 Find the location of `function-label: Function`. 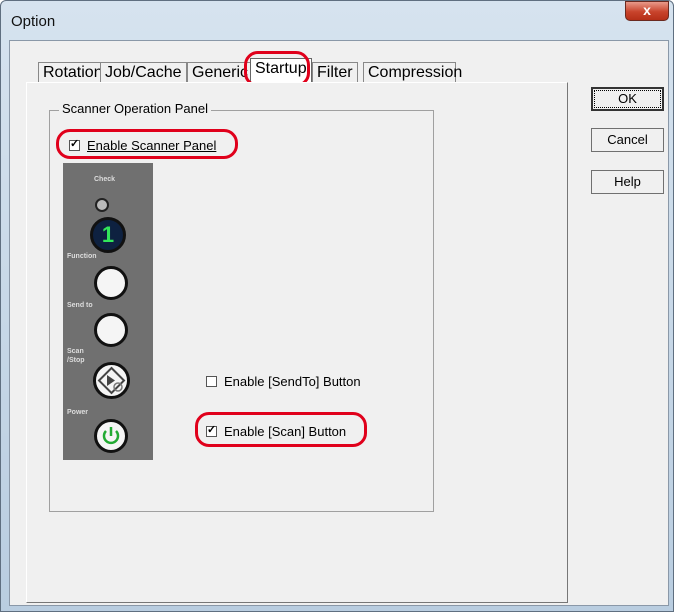

function-label: Function is located at coordinates (82, 256).